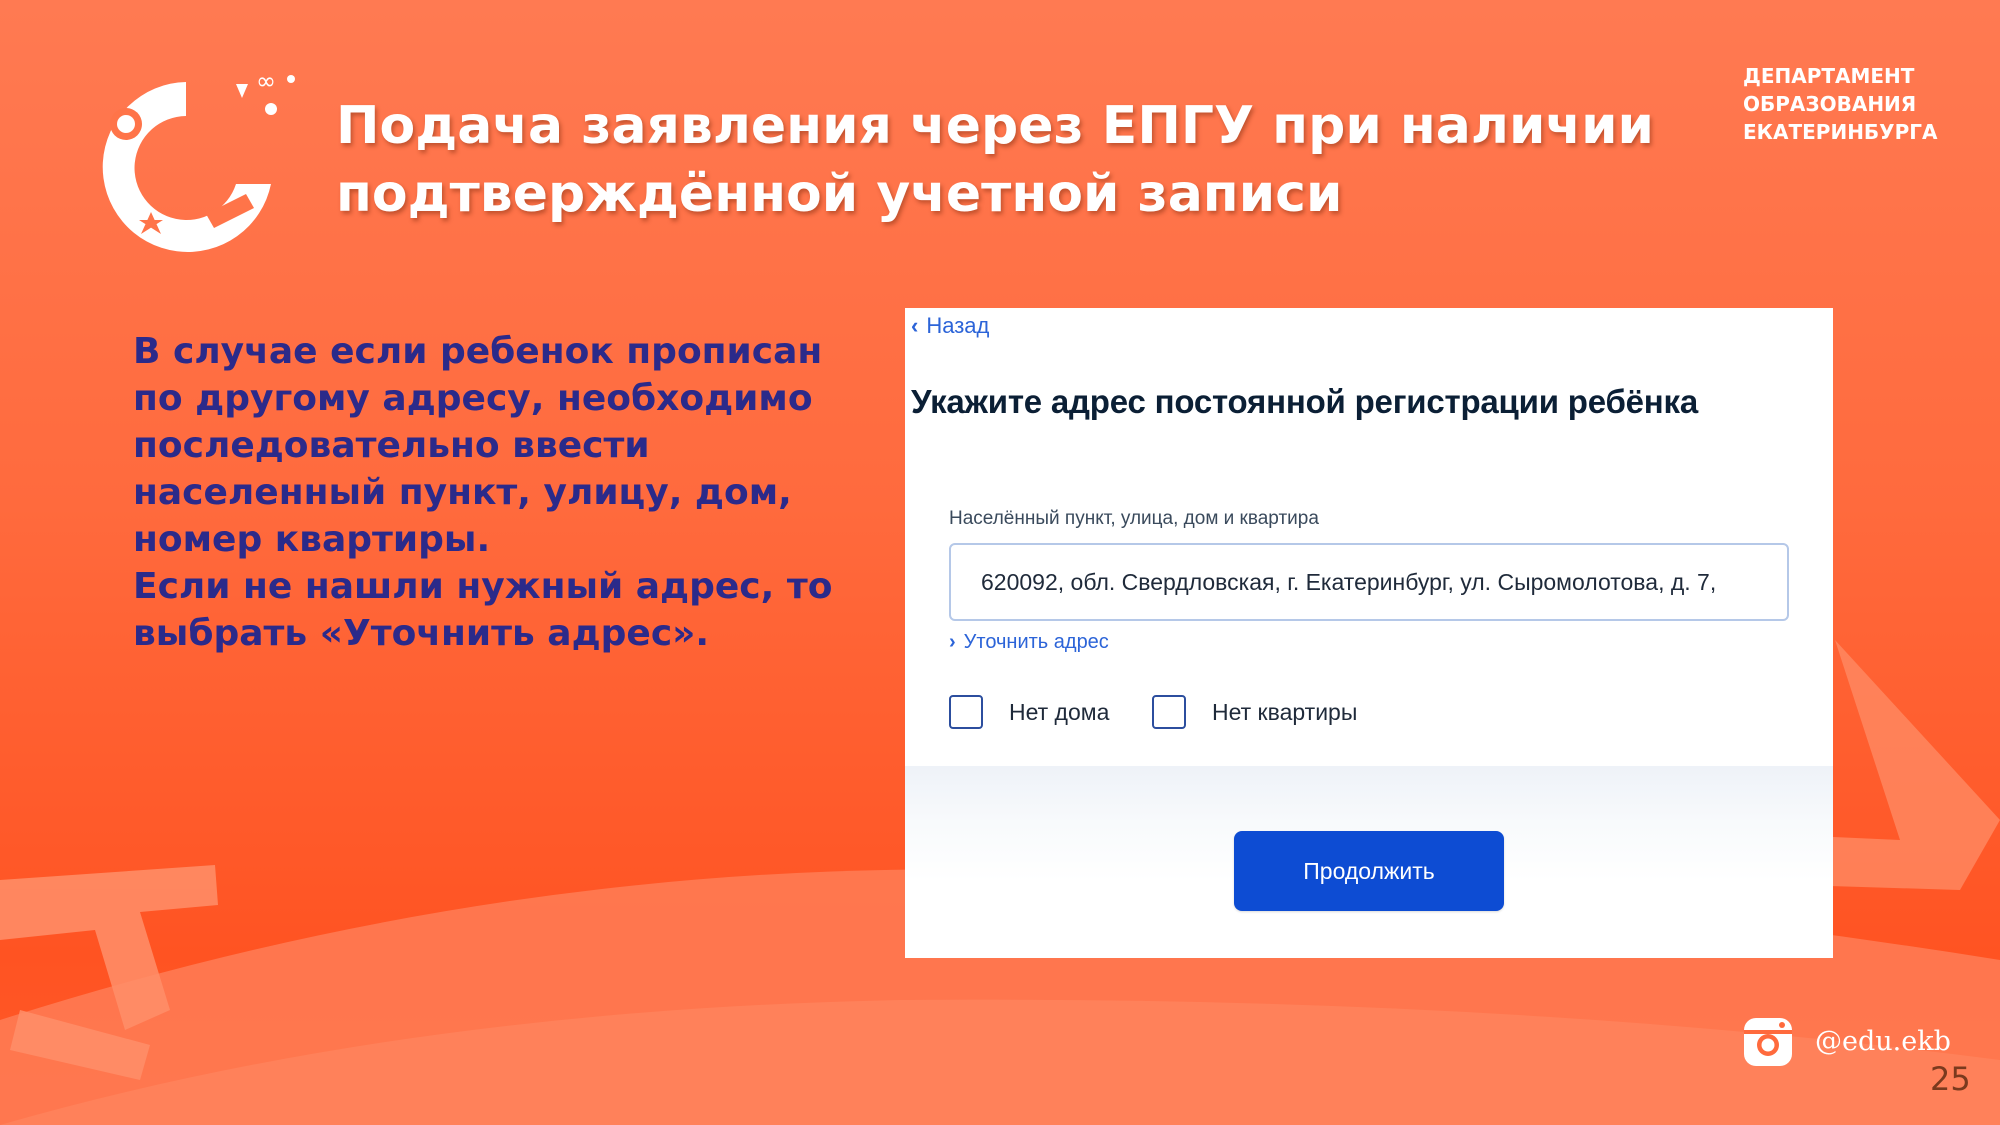 The image size is (2000, 1125). Describe the element at coordinates (915, 325) in the screenshot. I see `chevron-left-icon: ‹` at that location.